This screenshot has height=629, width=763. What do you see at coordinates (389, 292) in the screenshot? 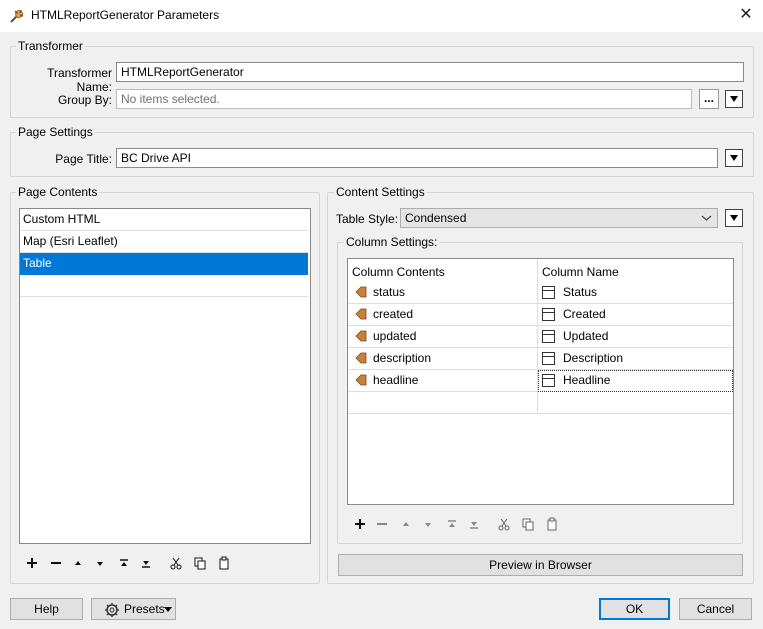
I see `column-contents-cell: status` at bounding box center [389, 292].